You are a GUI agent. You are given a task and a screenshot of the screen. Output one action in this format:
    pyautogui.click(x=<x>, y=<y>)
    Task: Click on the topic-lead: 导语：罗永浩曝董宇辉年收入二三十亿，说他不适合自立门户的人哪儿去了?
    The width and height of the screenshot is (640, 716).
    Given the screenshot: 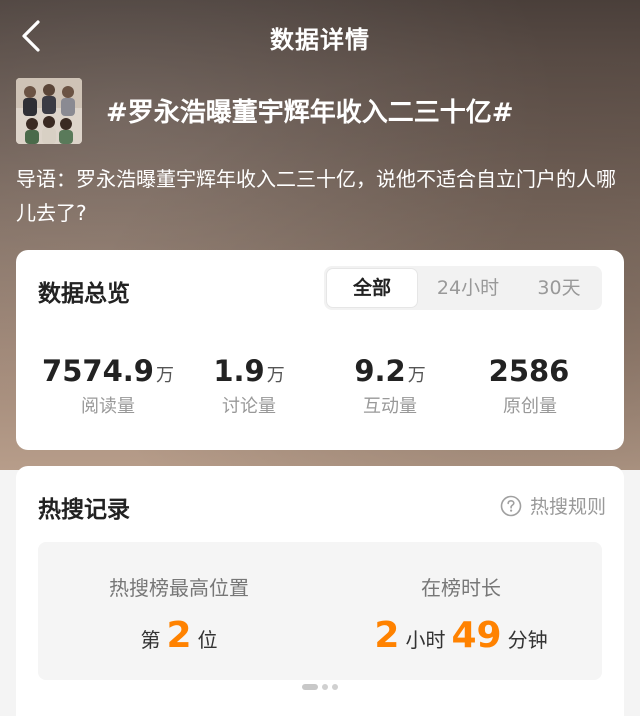 What is the action you would take?
    pyautogui.click(x=316, y=196)
    